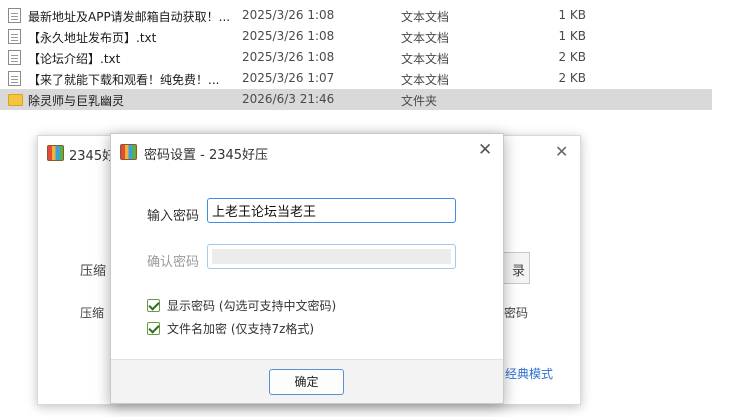 This screenshot has height=417, width=743. What do you see at coordinates (76, 101) in the screenshot?
I see `file-name: 除灵师与巨乳幽灵` at bounding box center [76, 101].